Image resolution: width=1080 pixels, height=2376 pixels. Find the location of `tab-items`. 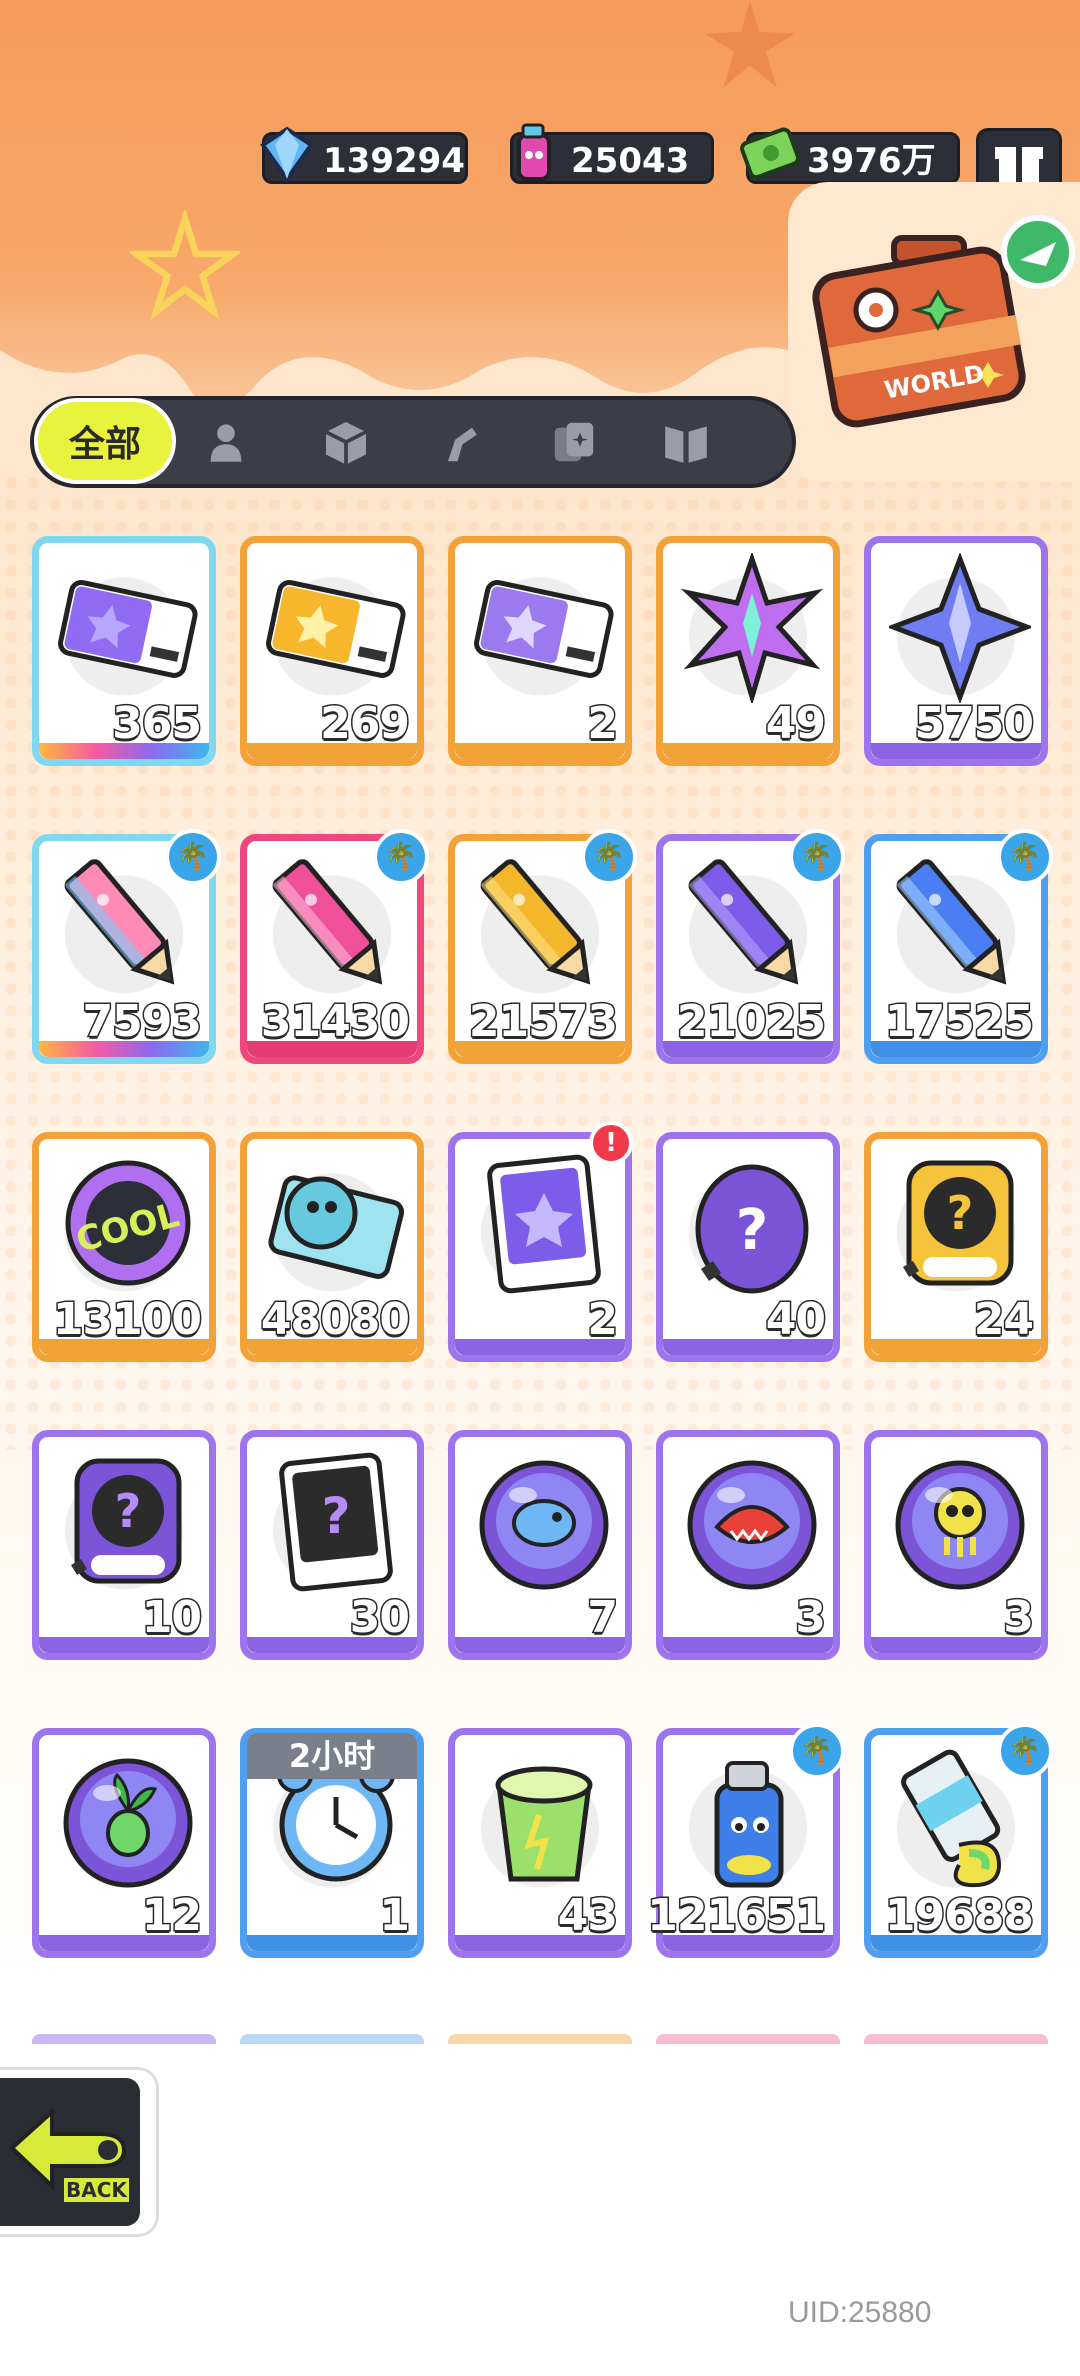

tab-items is located at coordinates (346, 442).